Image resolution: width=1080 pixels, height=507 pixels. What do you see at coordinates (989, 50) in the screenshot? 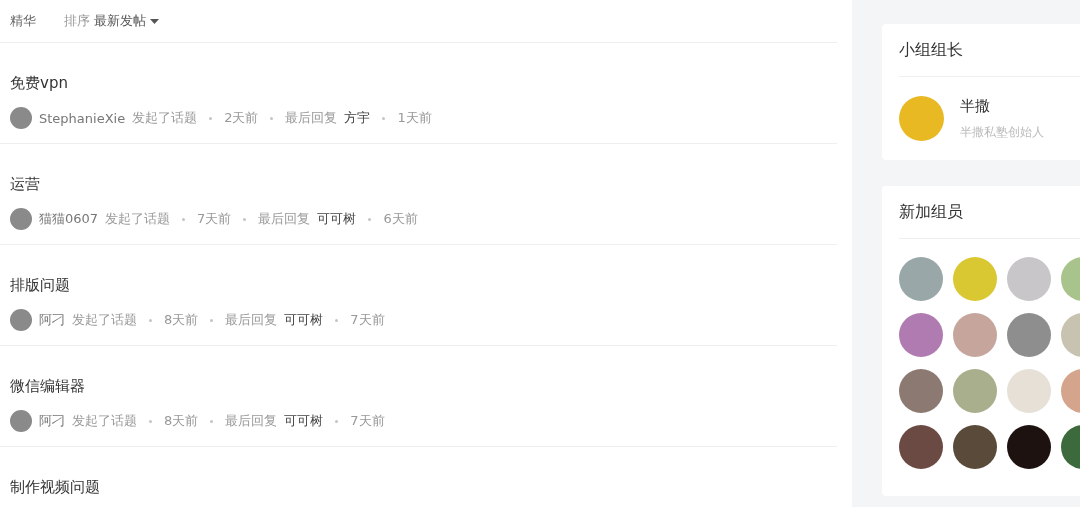
I see `card-title: 小组组长` at bounding box center [989, 50].